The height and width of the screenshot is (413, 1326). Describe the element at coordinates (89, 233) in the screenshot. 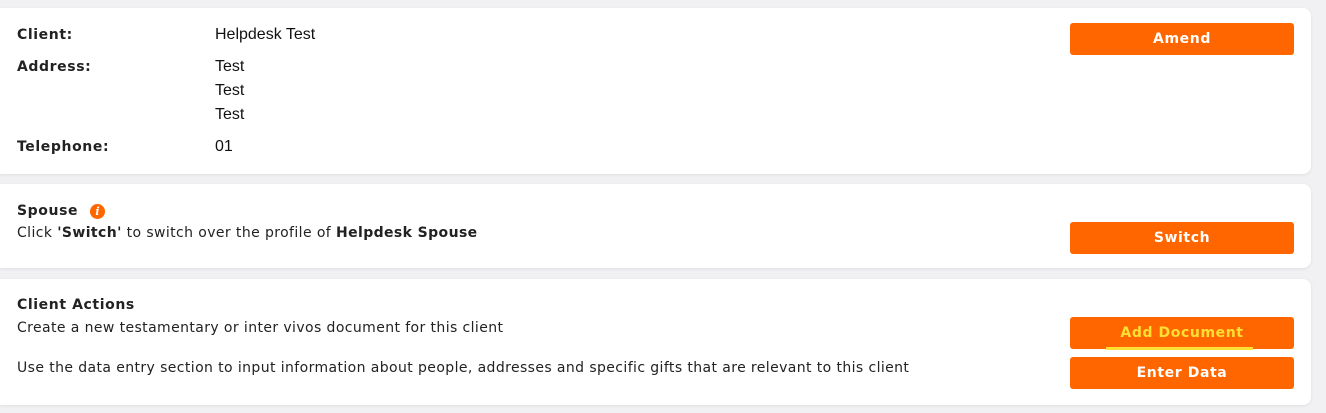

I see `switch-keyword: 'Switch'` at that location.